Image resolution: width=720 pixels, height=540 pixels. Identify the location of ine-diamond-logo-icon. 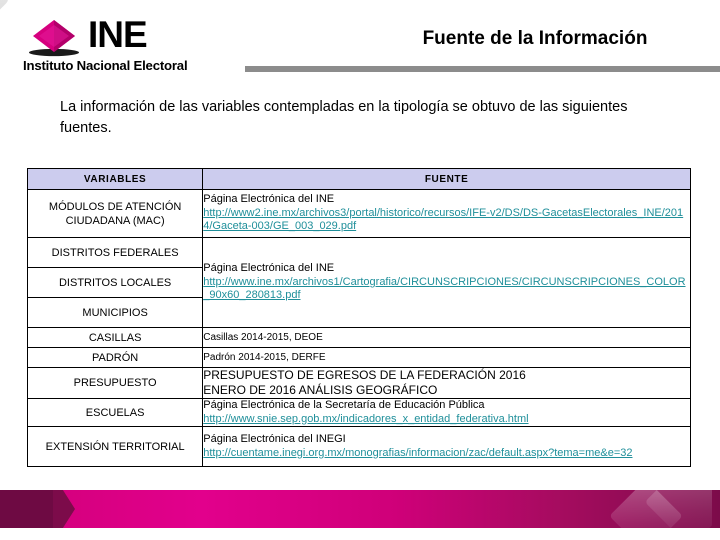
(54, 38).